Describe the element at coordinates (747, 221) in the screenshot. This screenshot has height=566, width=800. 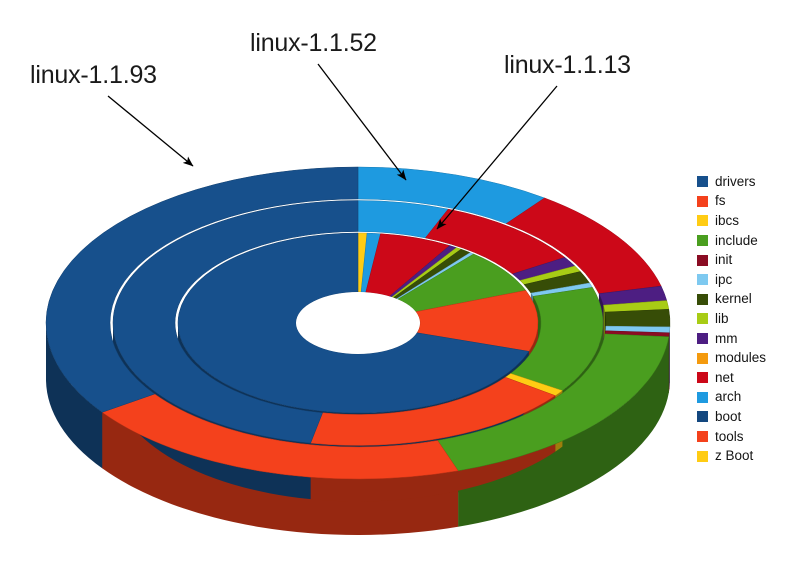
I see `legend-item: ibcs` at that location.